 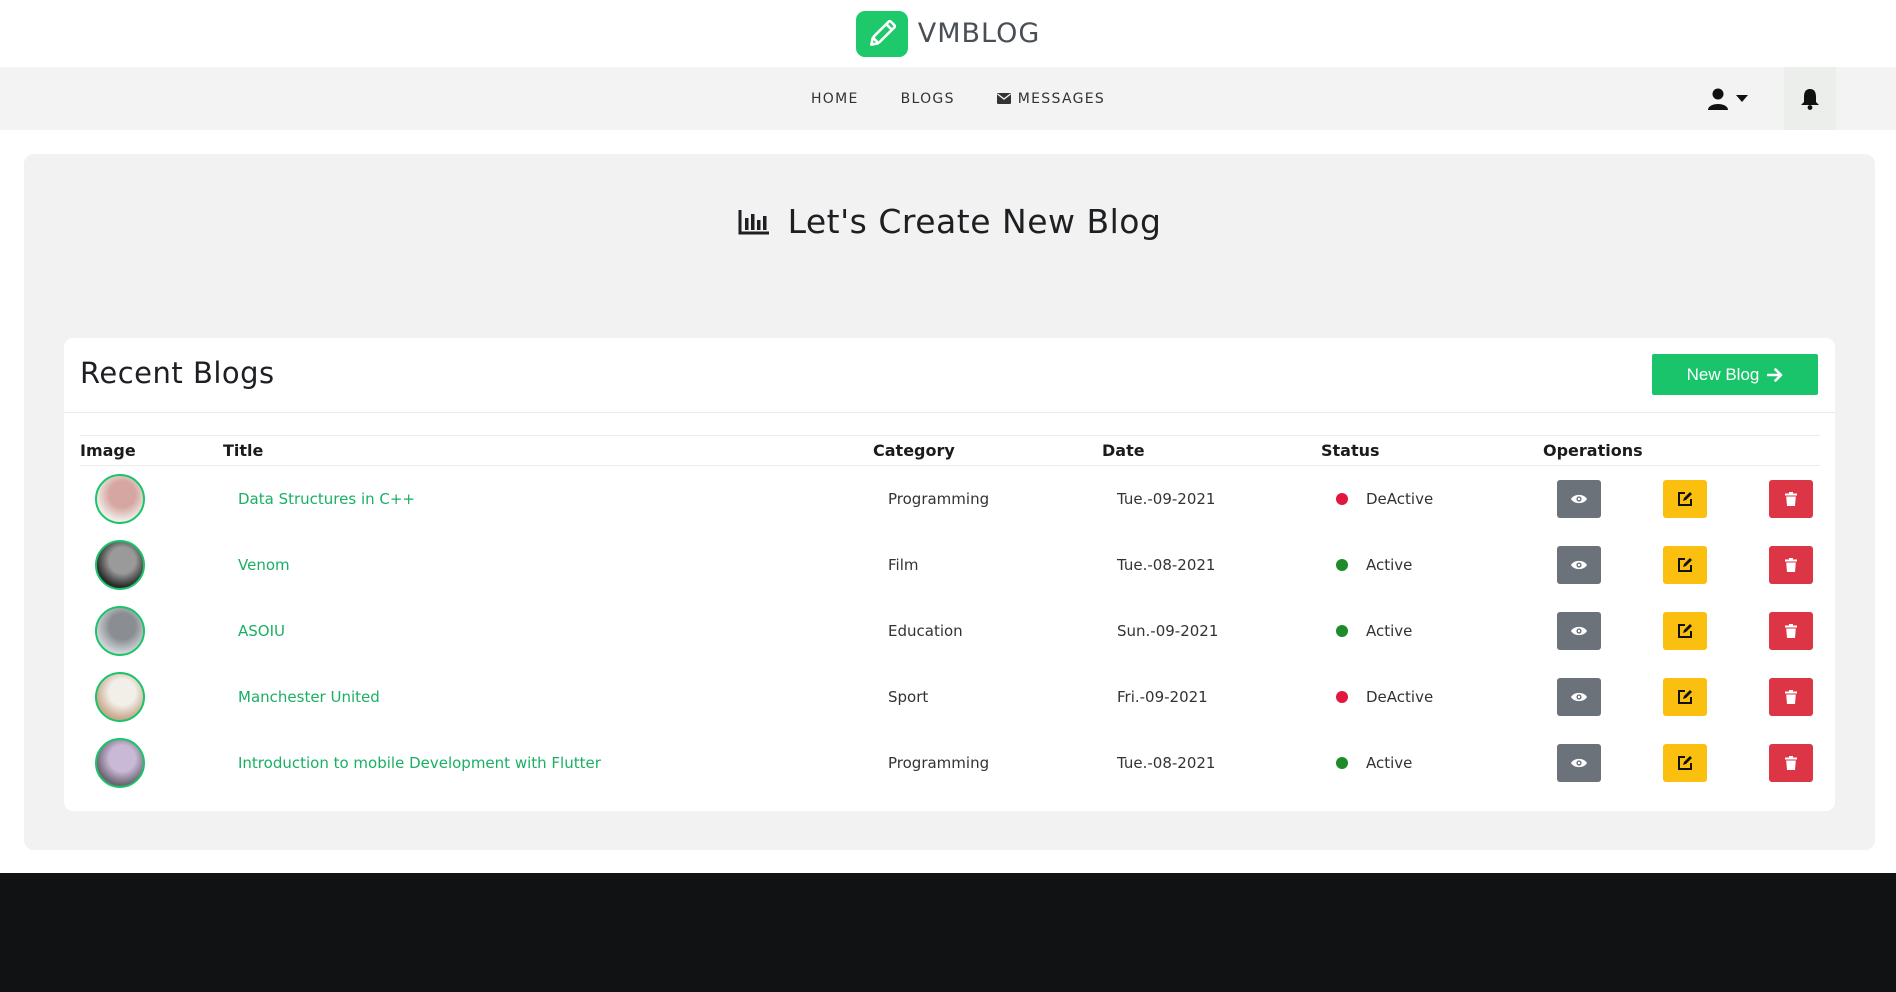 What do you see at coordinates (1003, 98) in the screenshot?
I see `envelope-icon` at bounding box center [1003, 98].